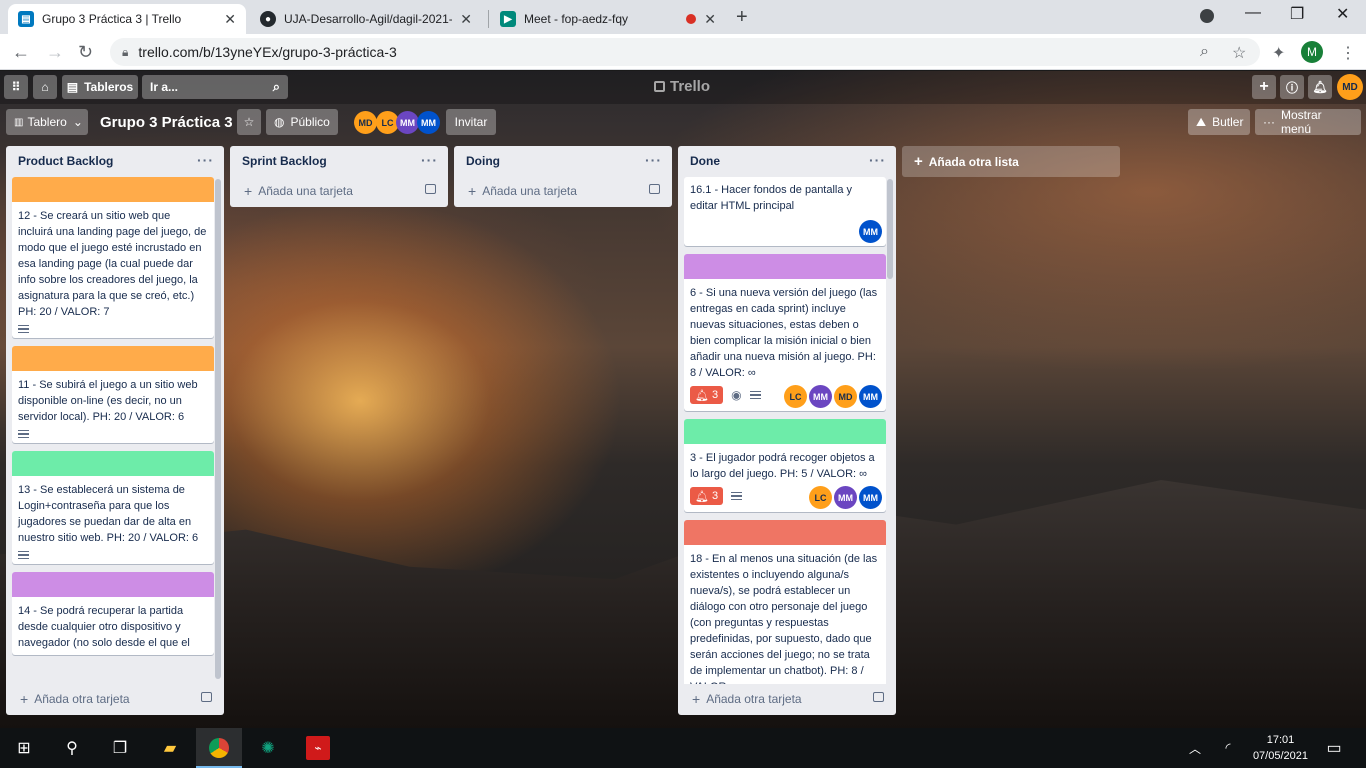  I want to click on divider, so click(344, 122).